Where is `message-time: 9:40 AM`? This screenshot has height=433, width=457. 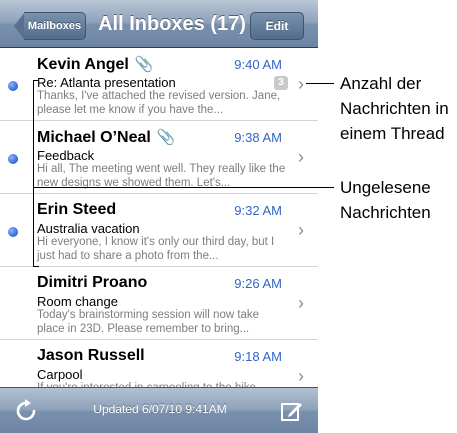
message-time: 9:40 AM is located at coordinates (258, 64).